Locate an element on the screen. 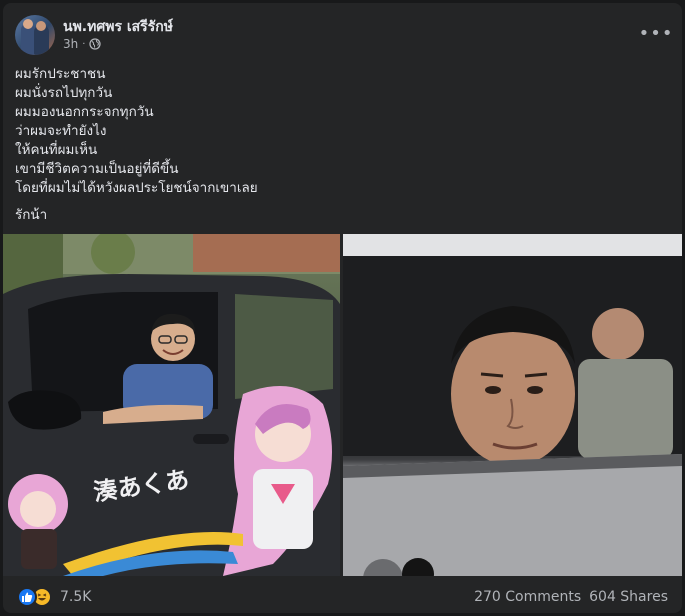 Image resolution: width=685 pixels, height=616 pixels. engagement-stats: 270 Comments 604 Shares is located at coordinates (571, 597).